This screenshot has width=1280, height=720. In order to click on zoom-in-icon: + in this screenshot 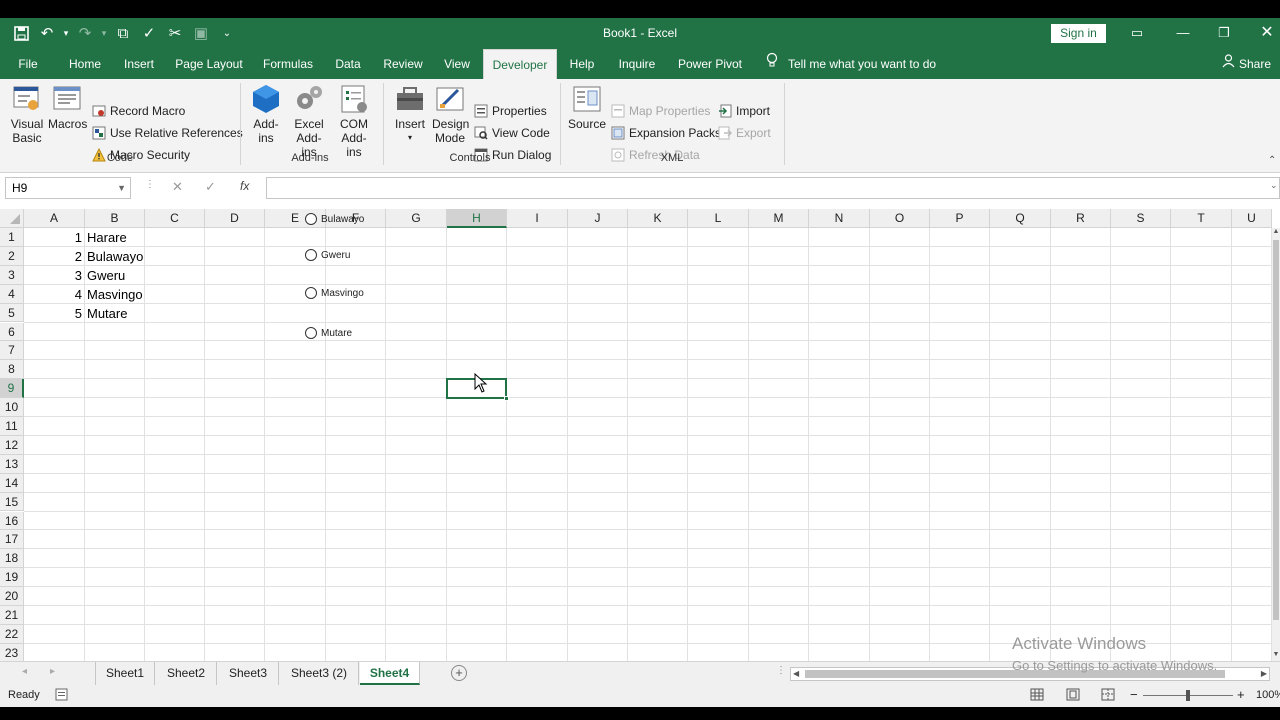, I will do `click(1241, 694)`.